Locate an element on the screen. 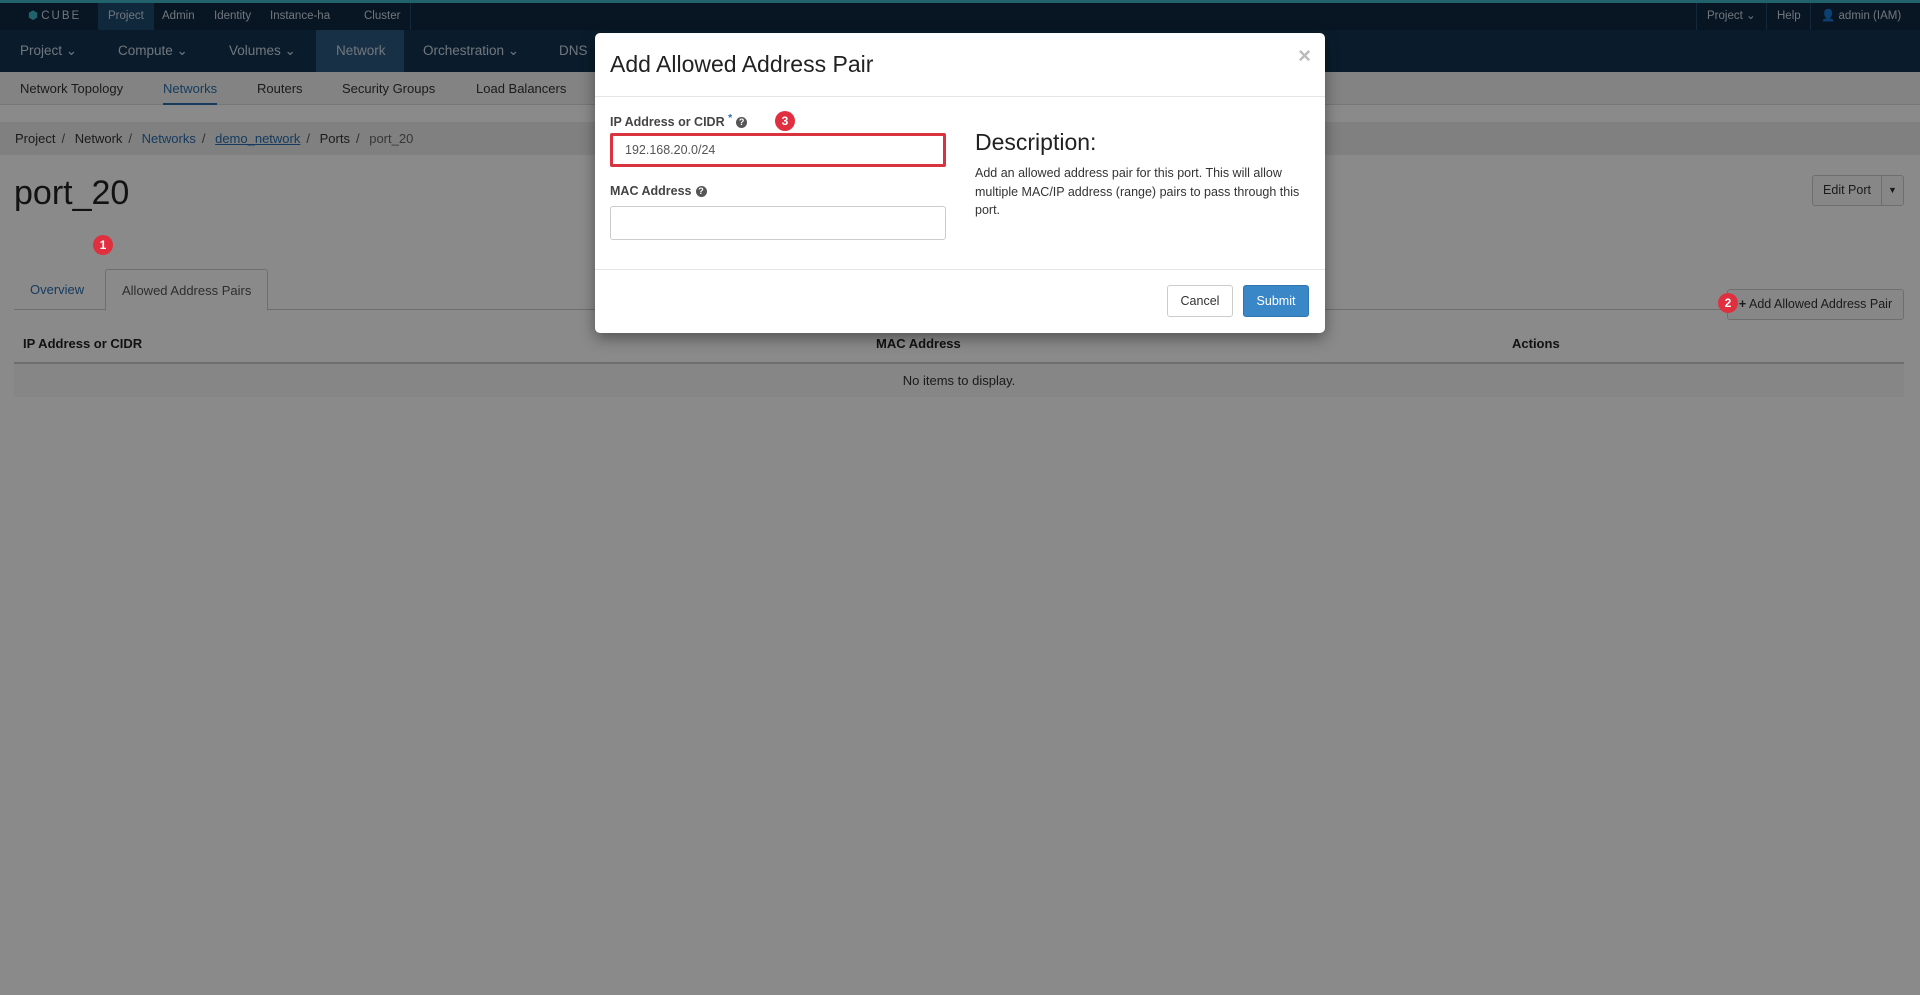 This screenshot has width=1920, height=995. close-icon: × is located at coordinates (1304, 56).